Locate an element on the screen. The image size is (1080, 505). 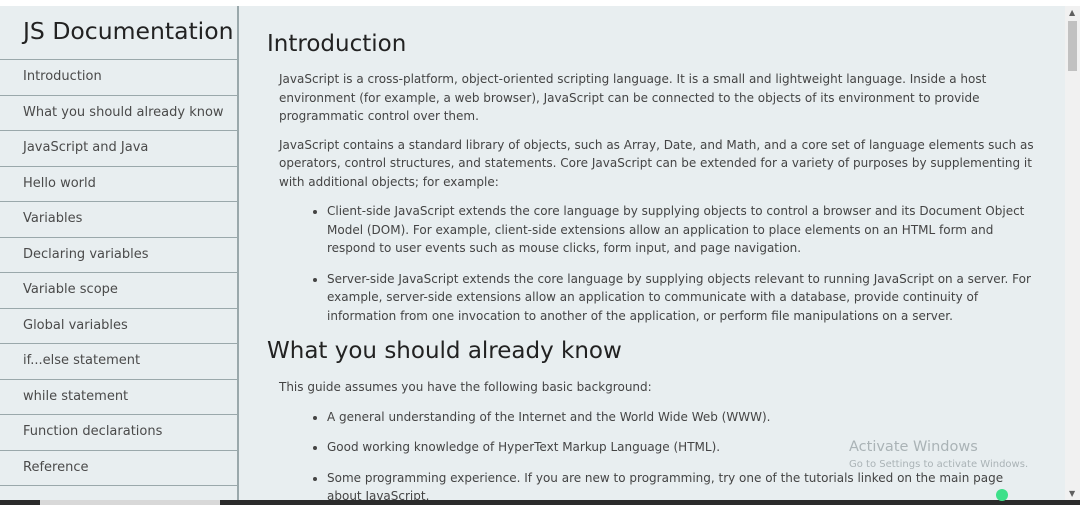
nav-link-introduction: Introduction is located at coordinates (118, 78).